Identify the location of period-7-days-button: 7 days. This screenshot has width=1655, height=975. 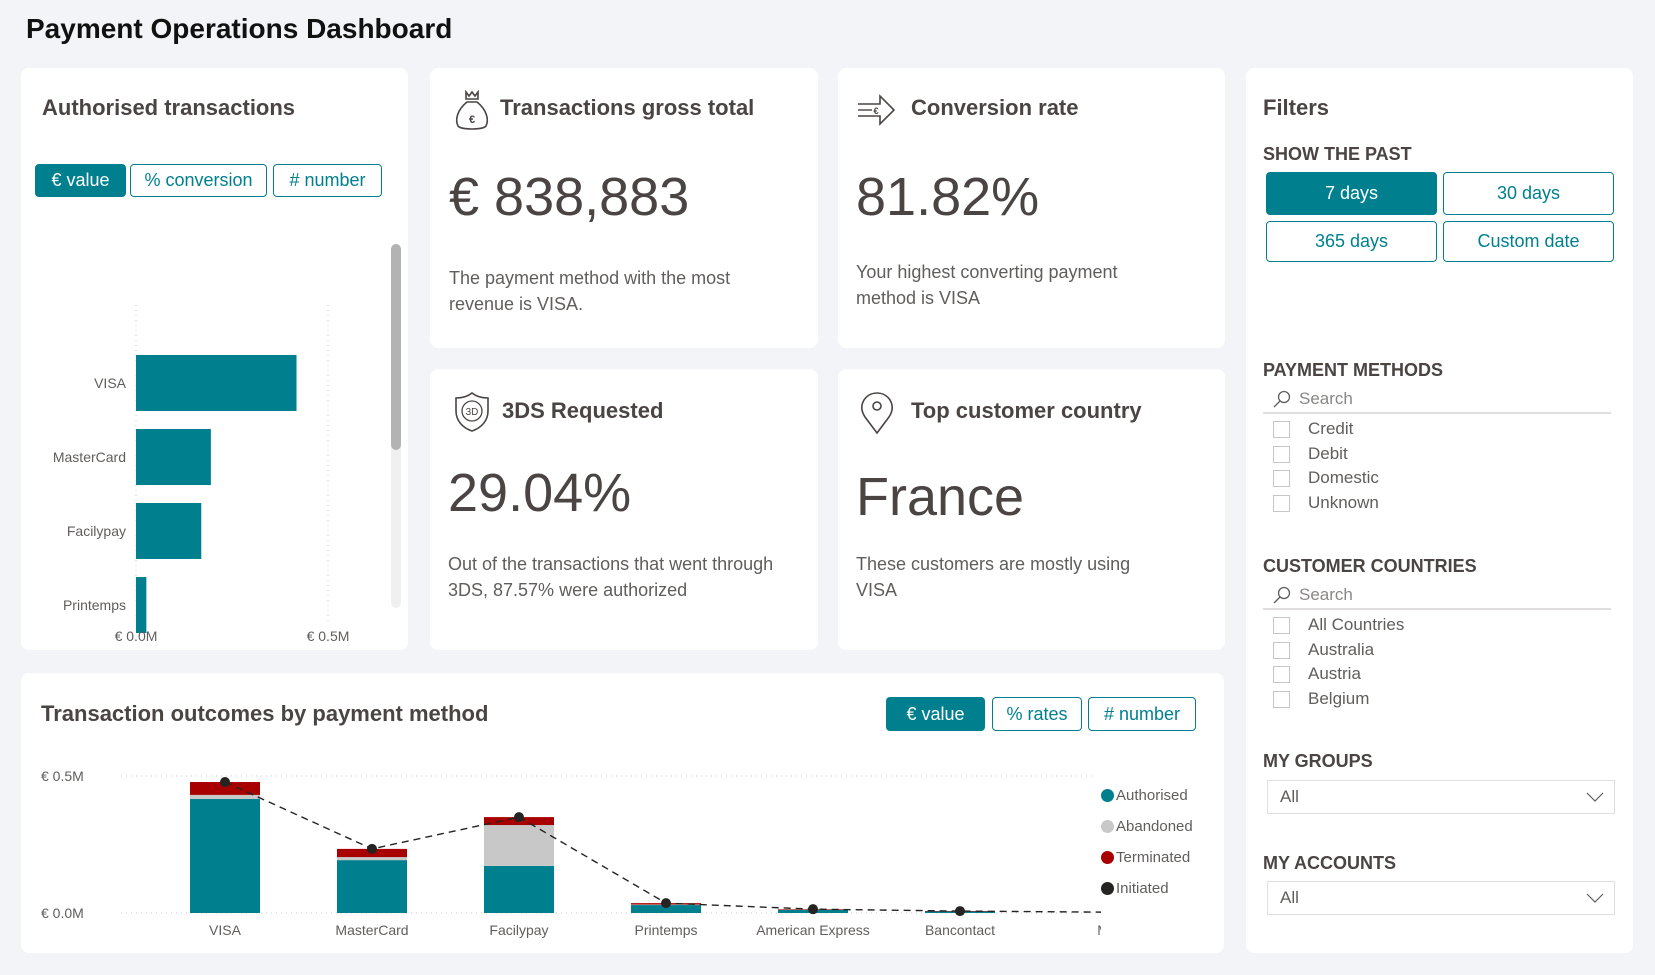
(1351, 193).